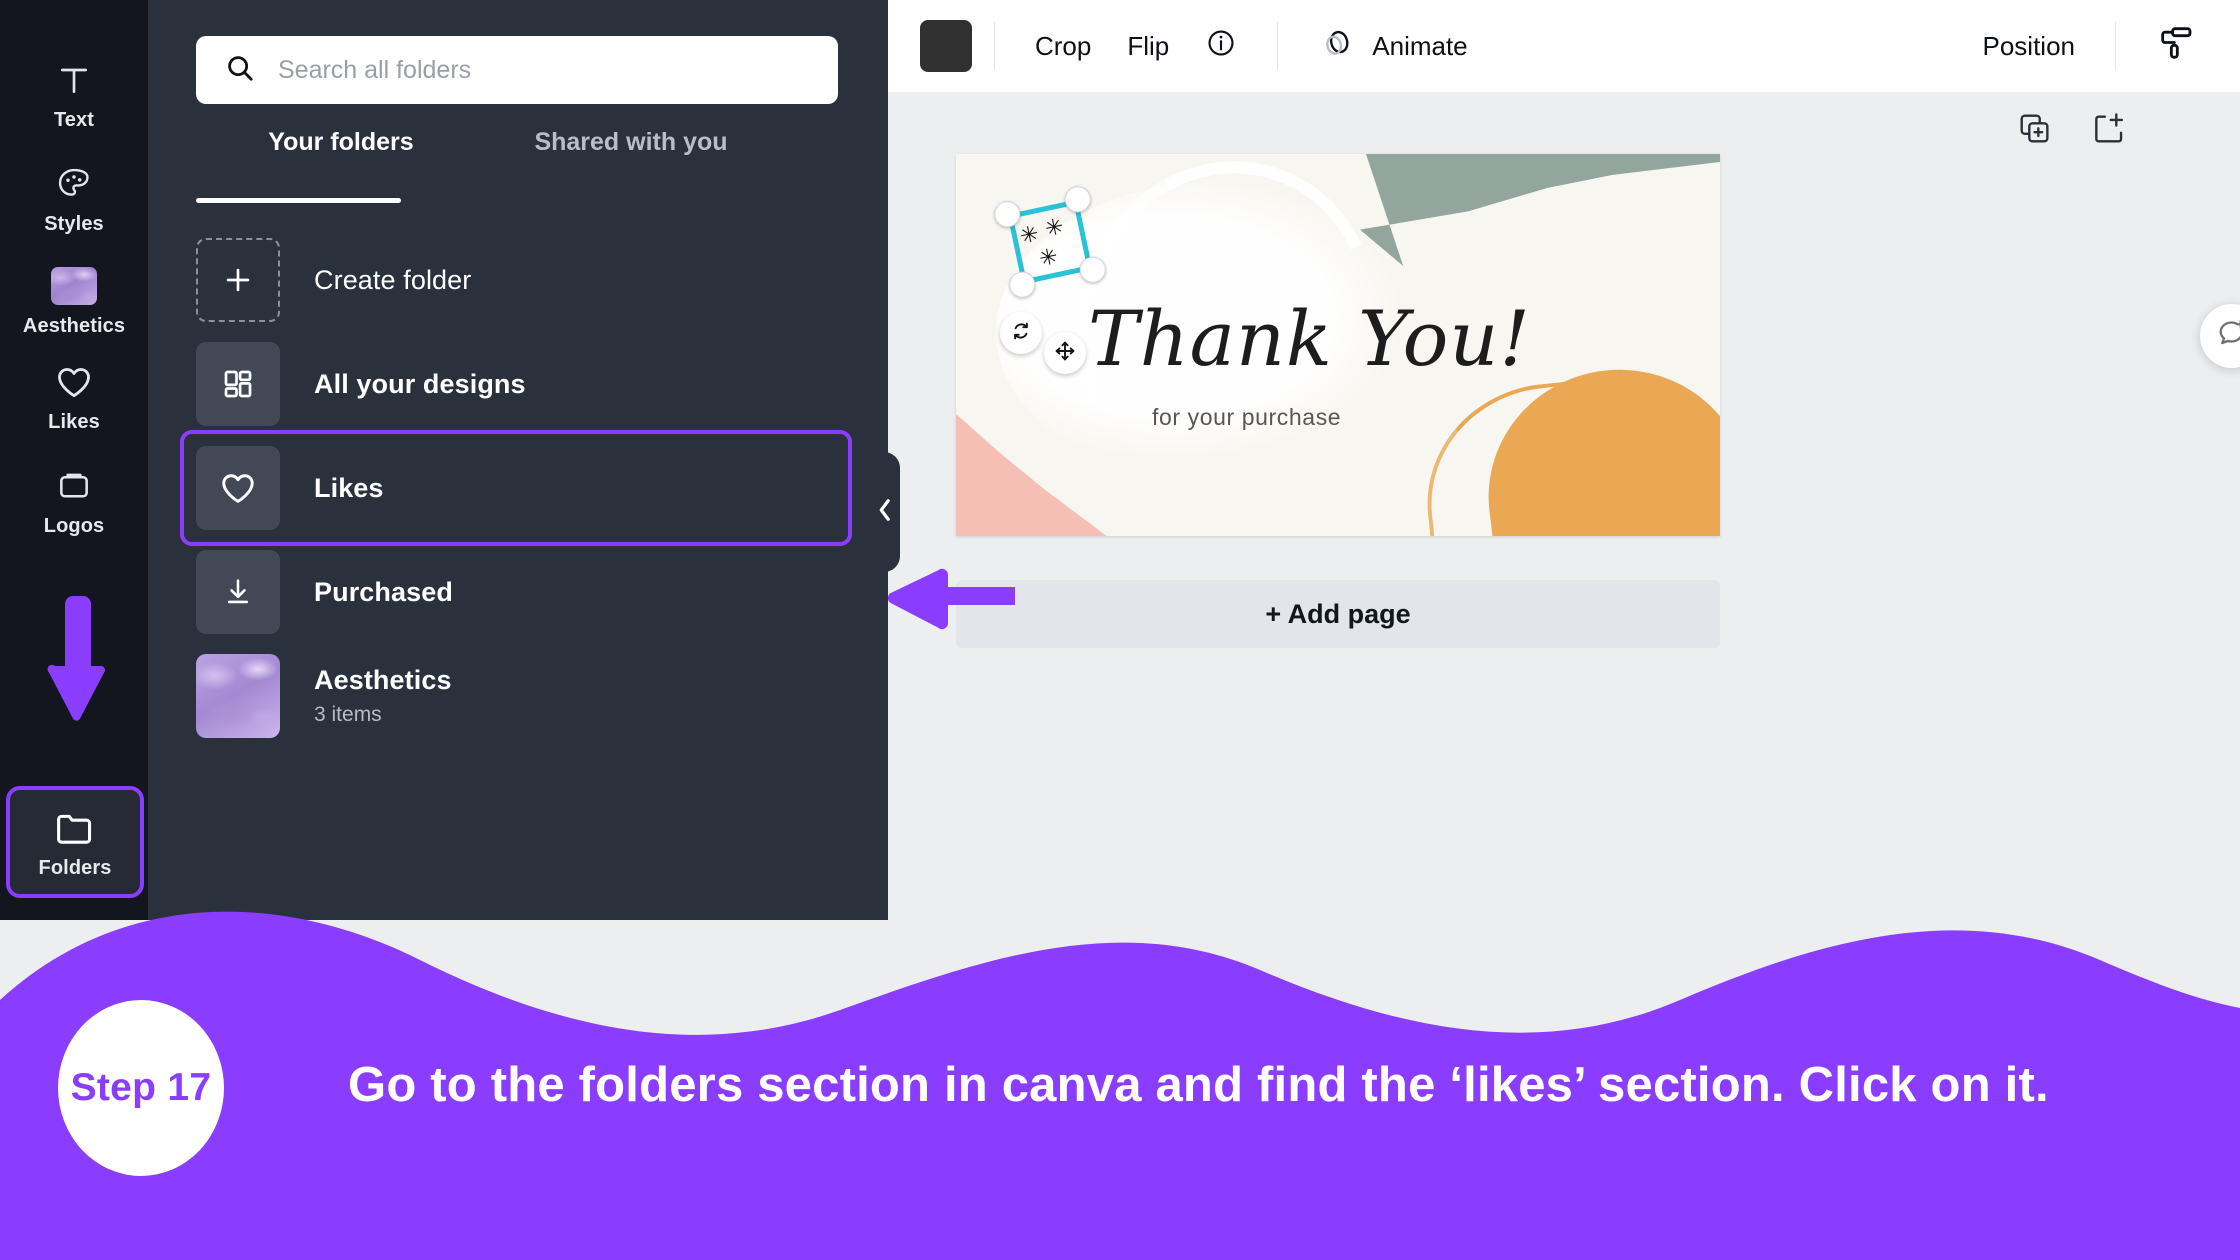 The height and width of the screenshot is (1260, 2240). What do you see at coordinates (74, 223) in the screenshot?
I see `rail-label-styles: Styles` at bounding box center [74, 223].